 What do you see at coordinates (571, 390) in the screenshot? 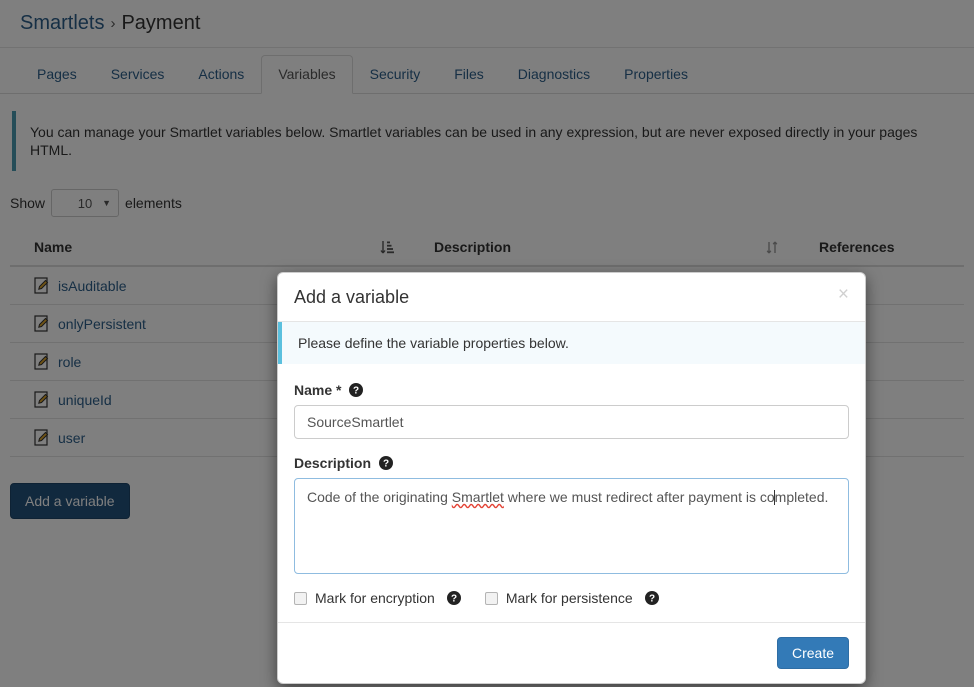
I see `name-label: Name * ?` at bounding box center [571, 390].